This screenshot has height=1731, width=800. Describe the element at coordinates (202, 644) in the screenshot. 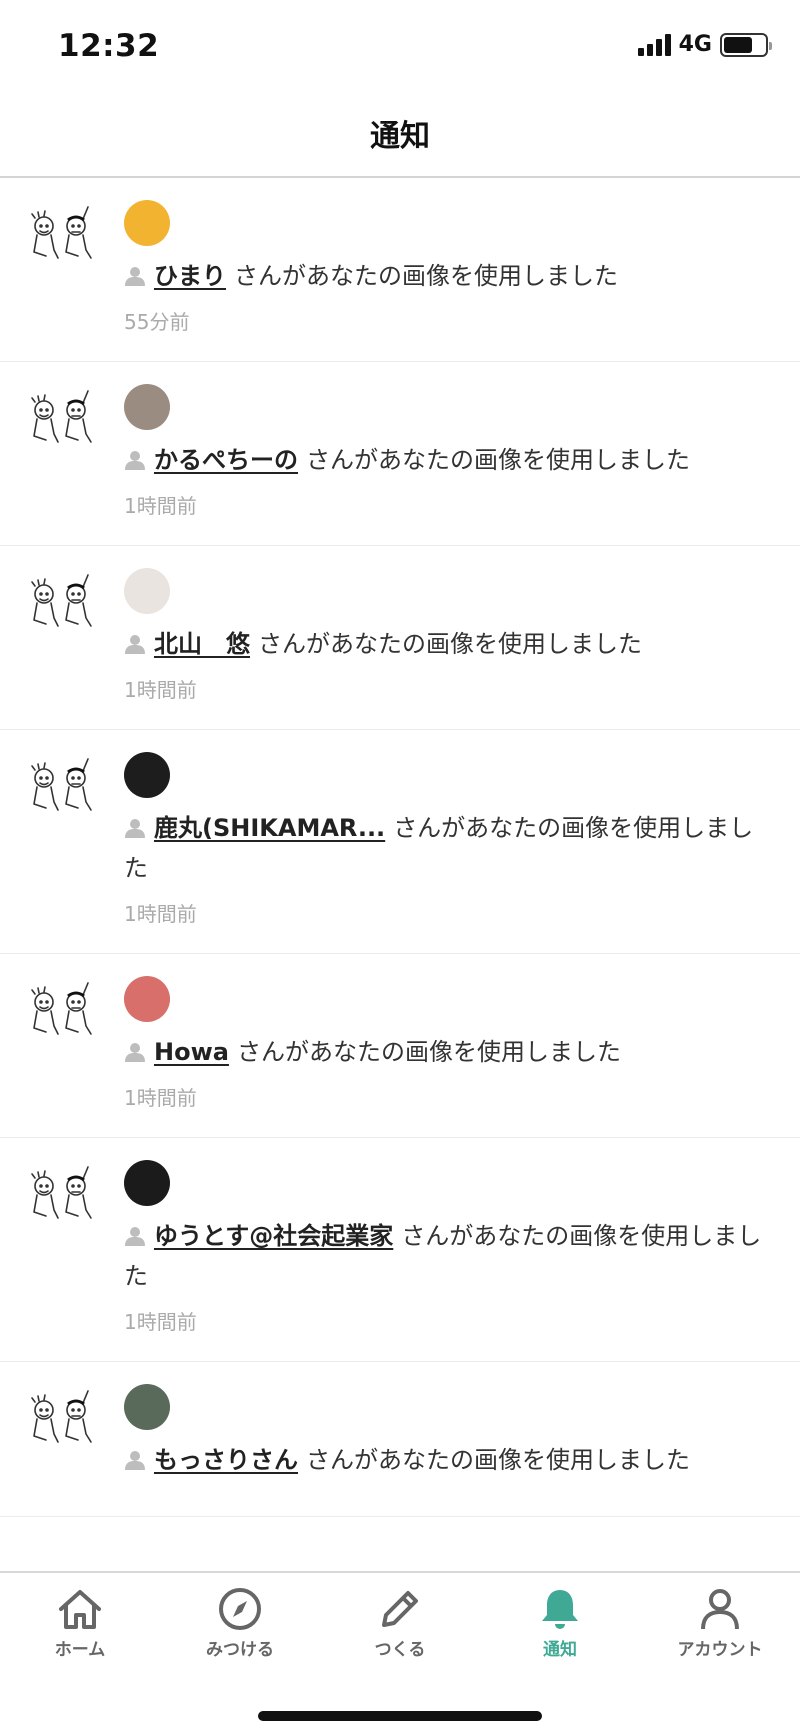

I see `username-link: 北山 悠` at that location.